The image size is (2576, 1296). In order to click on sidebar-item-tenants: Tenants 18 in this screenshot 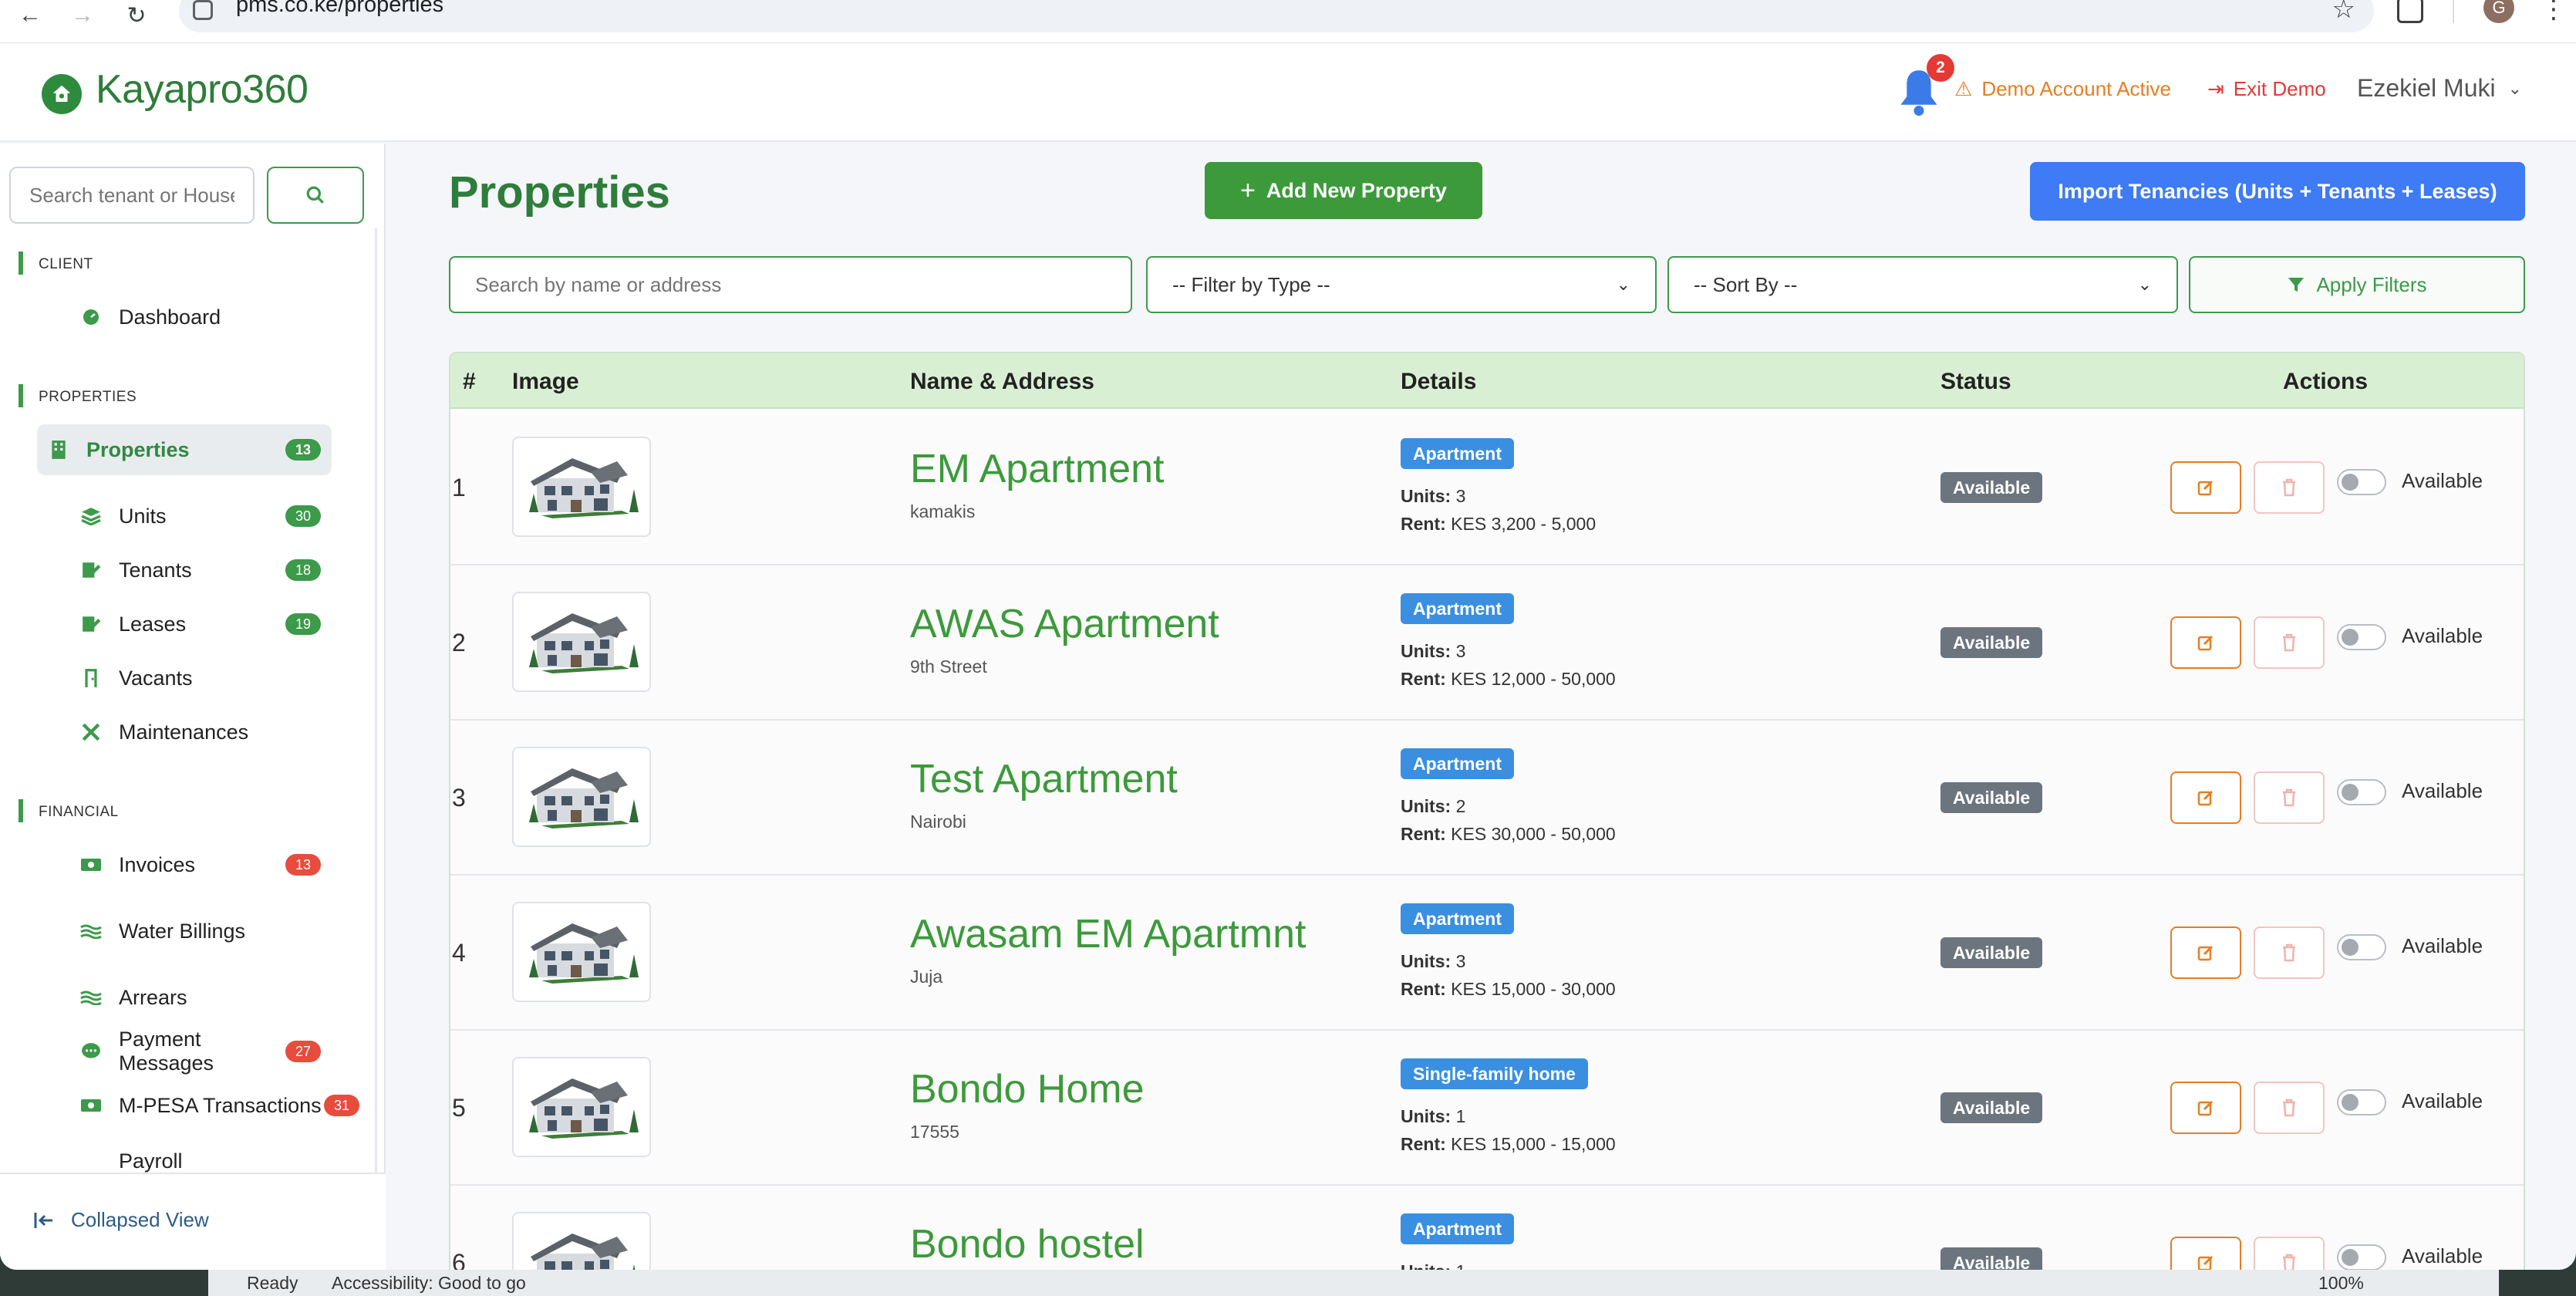, I will do `click(185, 570)`.